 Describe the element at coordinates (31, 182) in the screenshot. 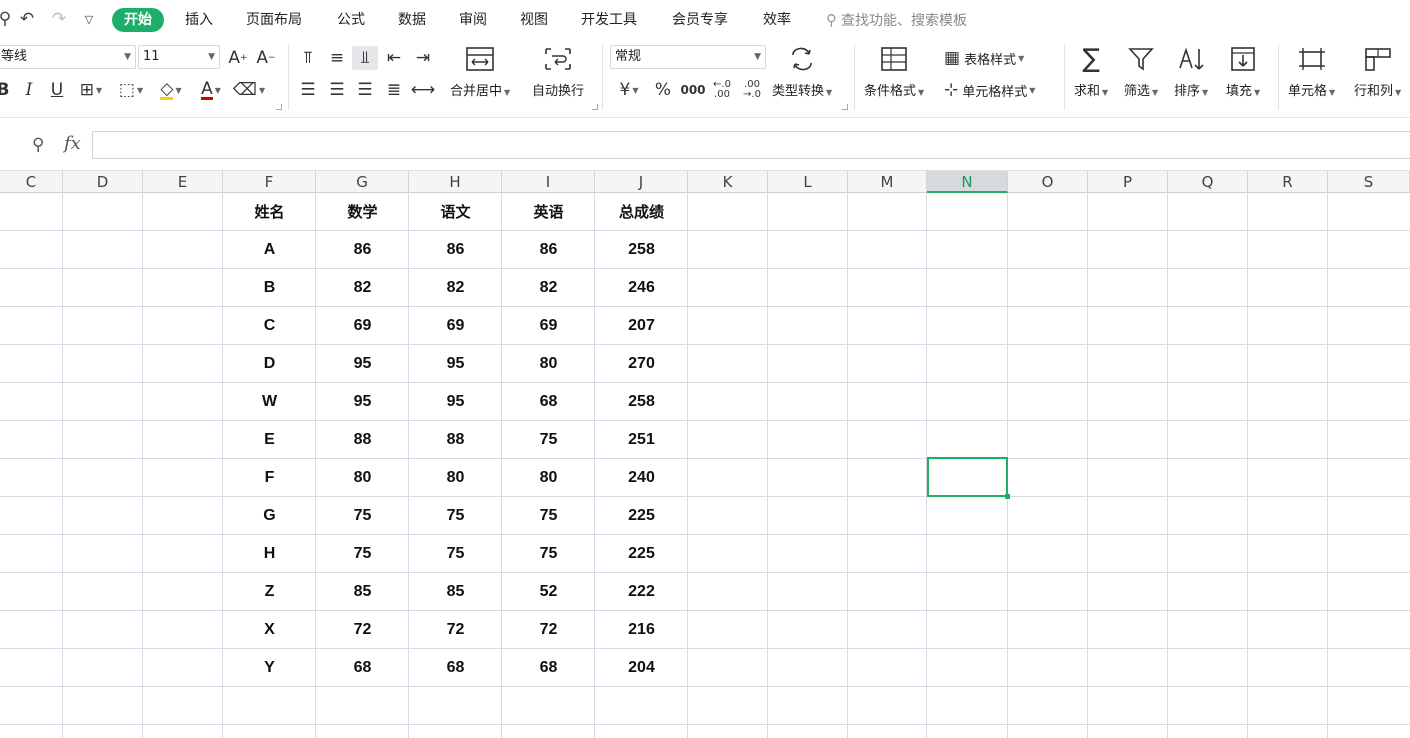

I see `column-header-c: C` at that location.